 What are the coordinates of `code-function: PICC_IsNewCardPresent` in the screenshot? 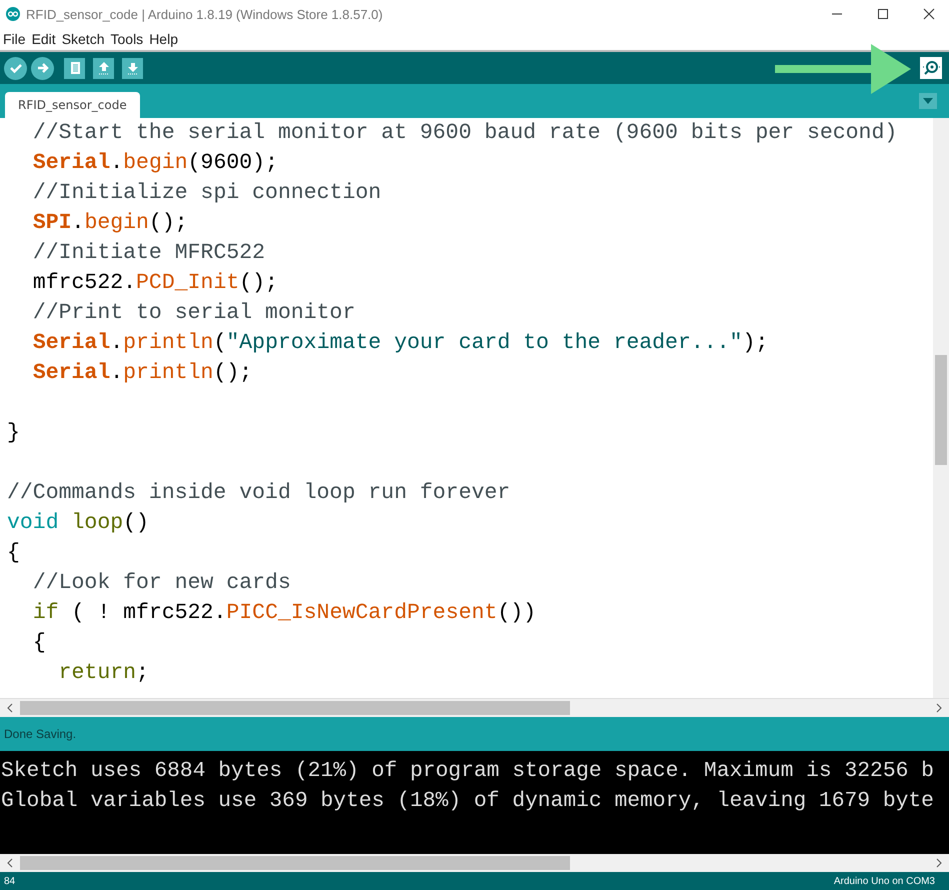 It's located at (362, 613).